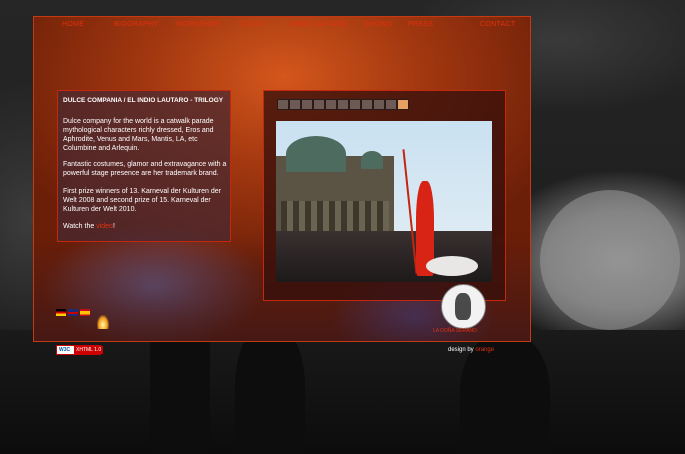  I want to click on background-gray-shape, so click(610, 260).